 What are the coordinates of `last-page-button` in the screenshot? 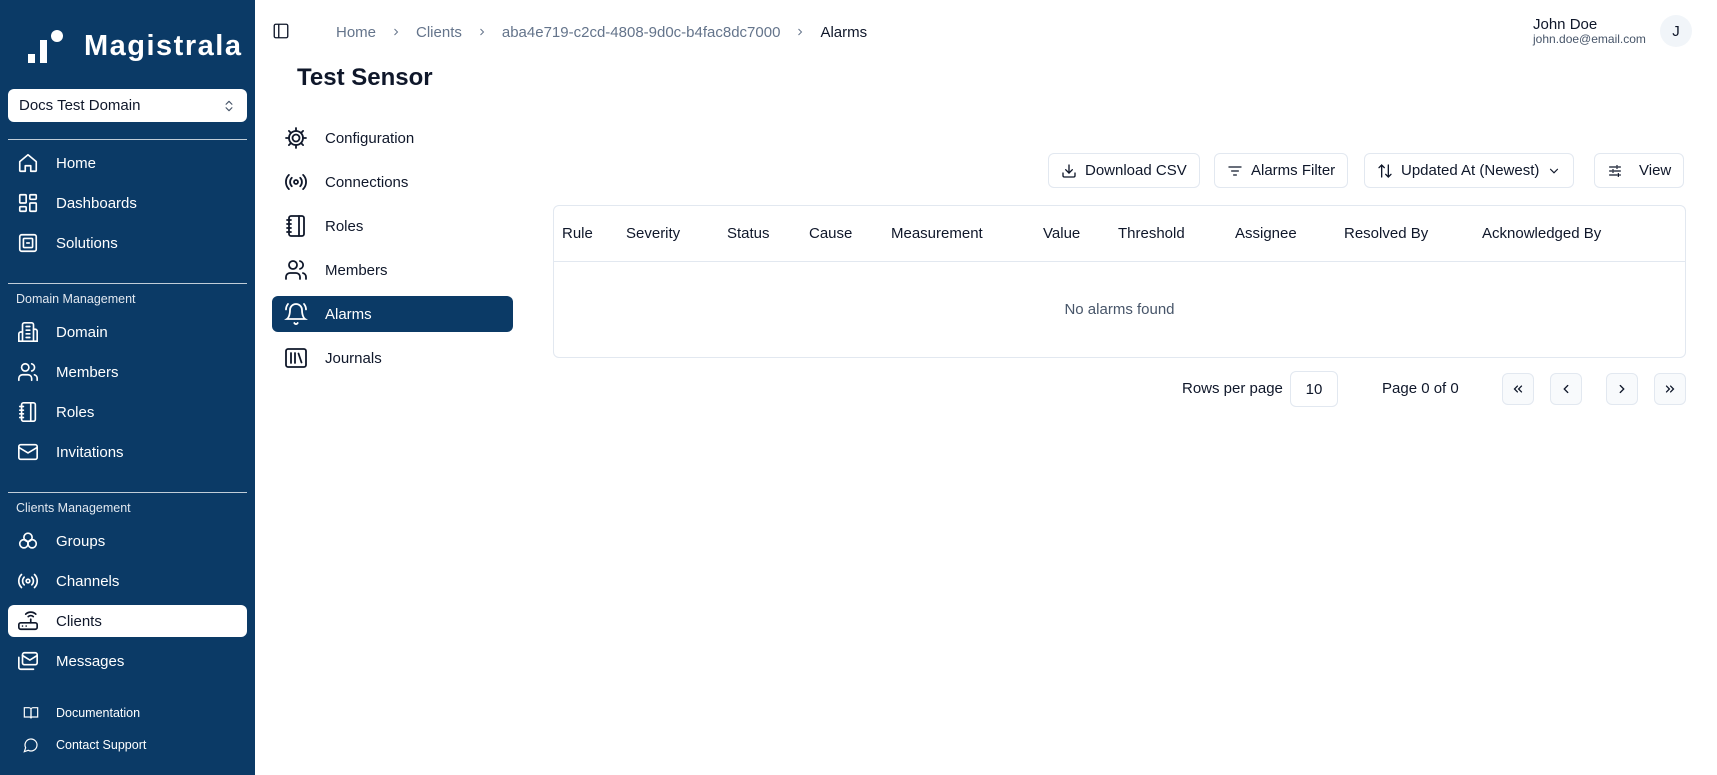 It's located at (1670, 389).